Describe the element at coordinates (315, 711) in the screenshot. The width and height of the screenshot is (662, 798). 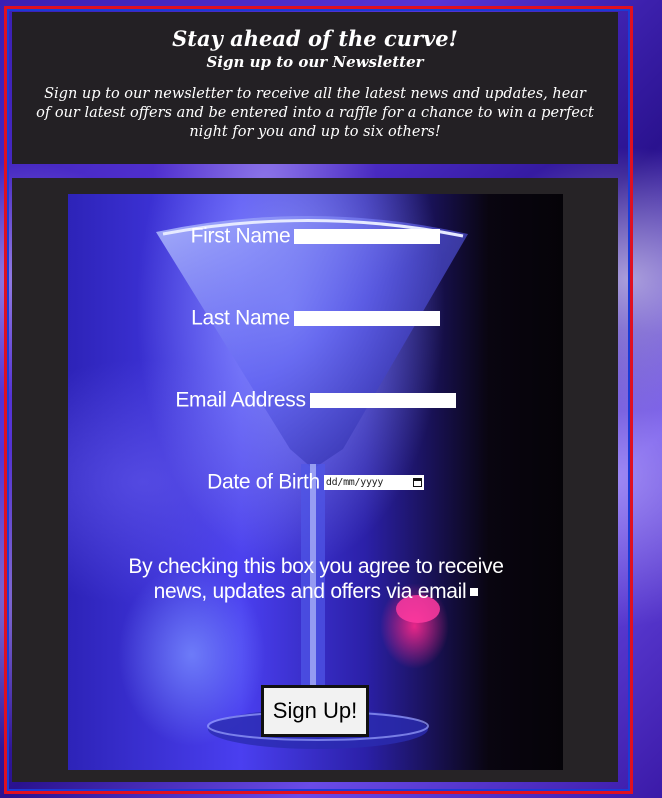
I see `sign-up-button: Sign Up!` at that location.